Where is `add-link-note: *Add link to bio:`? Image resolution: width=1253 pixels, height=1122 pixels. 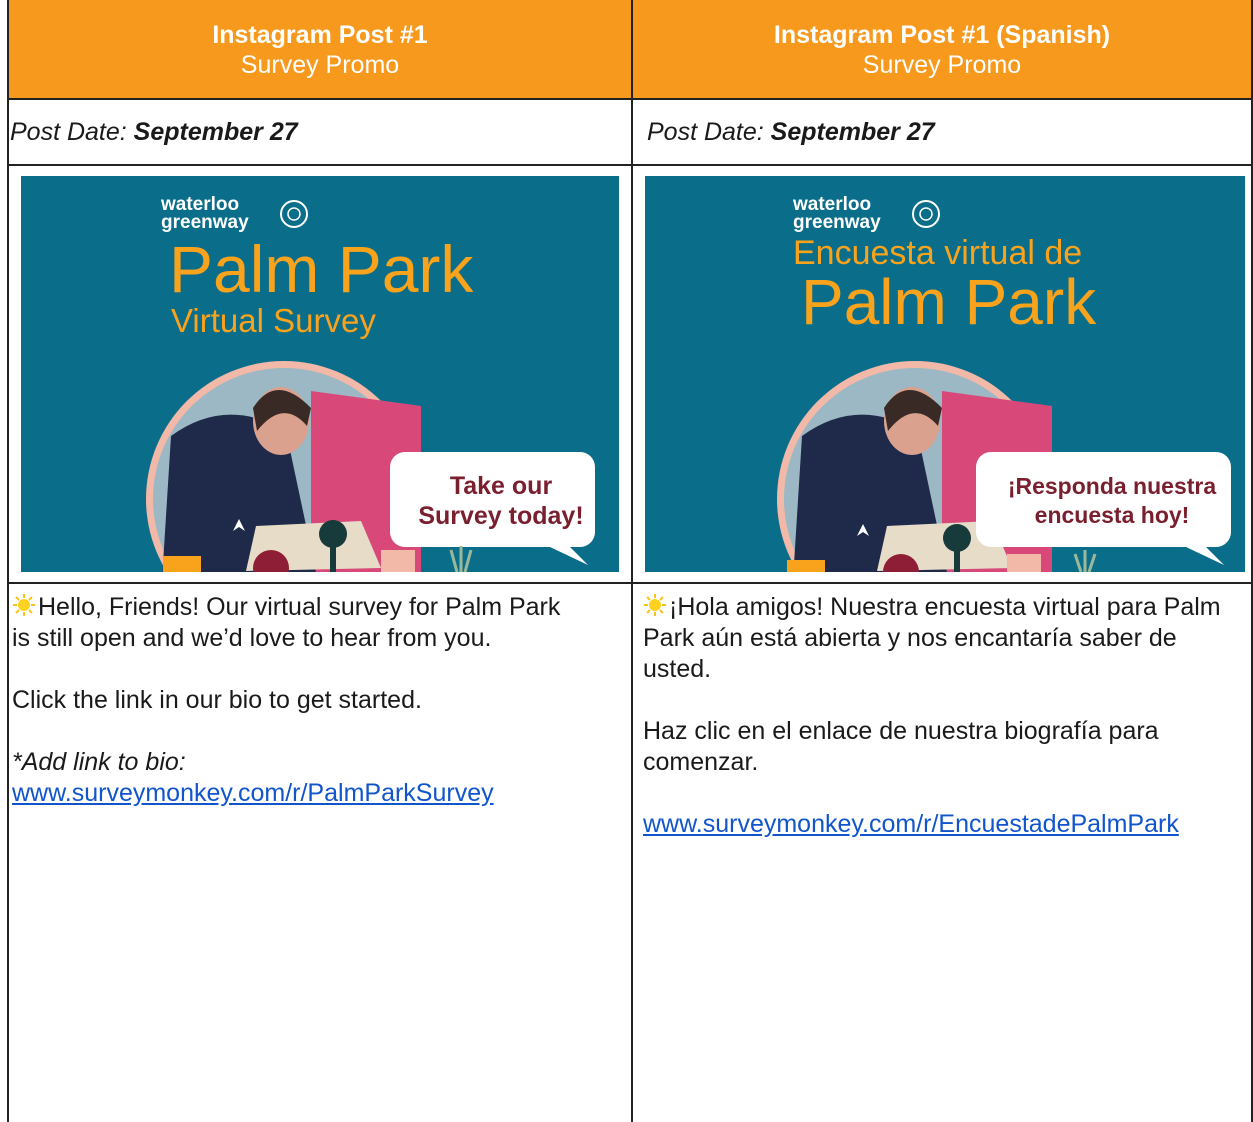
add-link-note: *Add link to bio: is located at coordinates (99, 762).